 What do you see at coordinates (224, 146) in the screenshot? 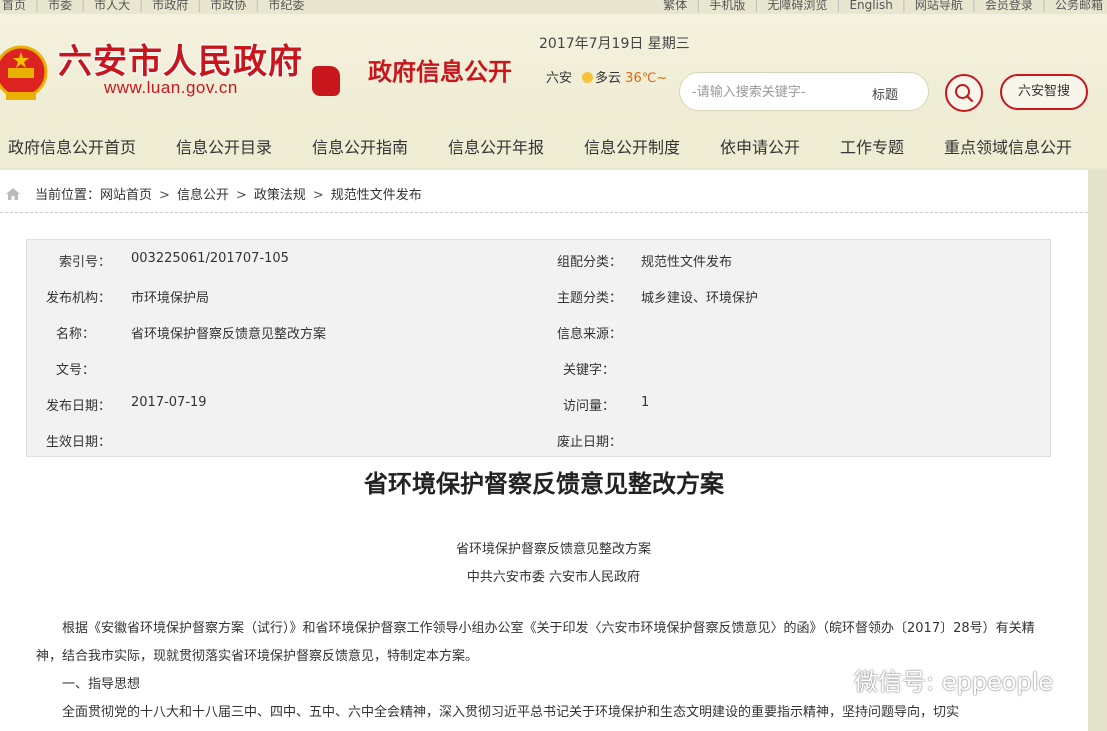
I see `nav-item-catalog: 信息公开目录` at bounding box center [224, 146].